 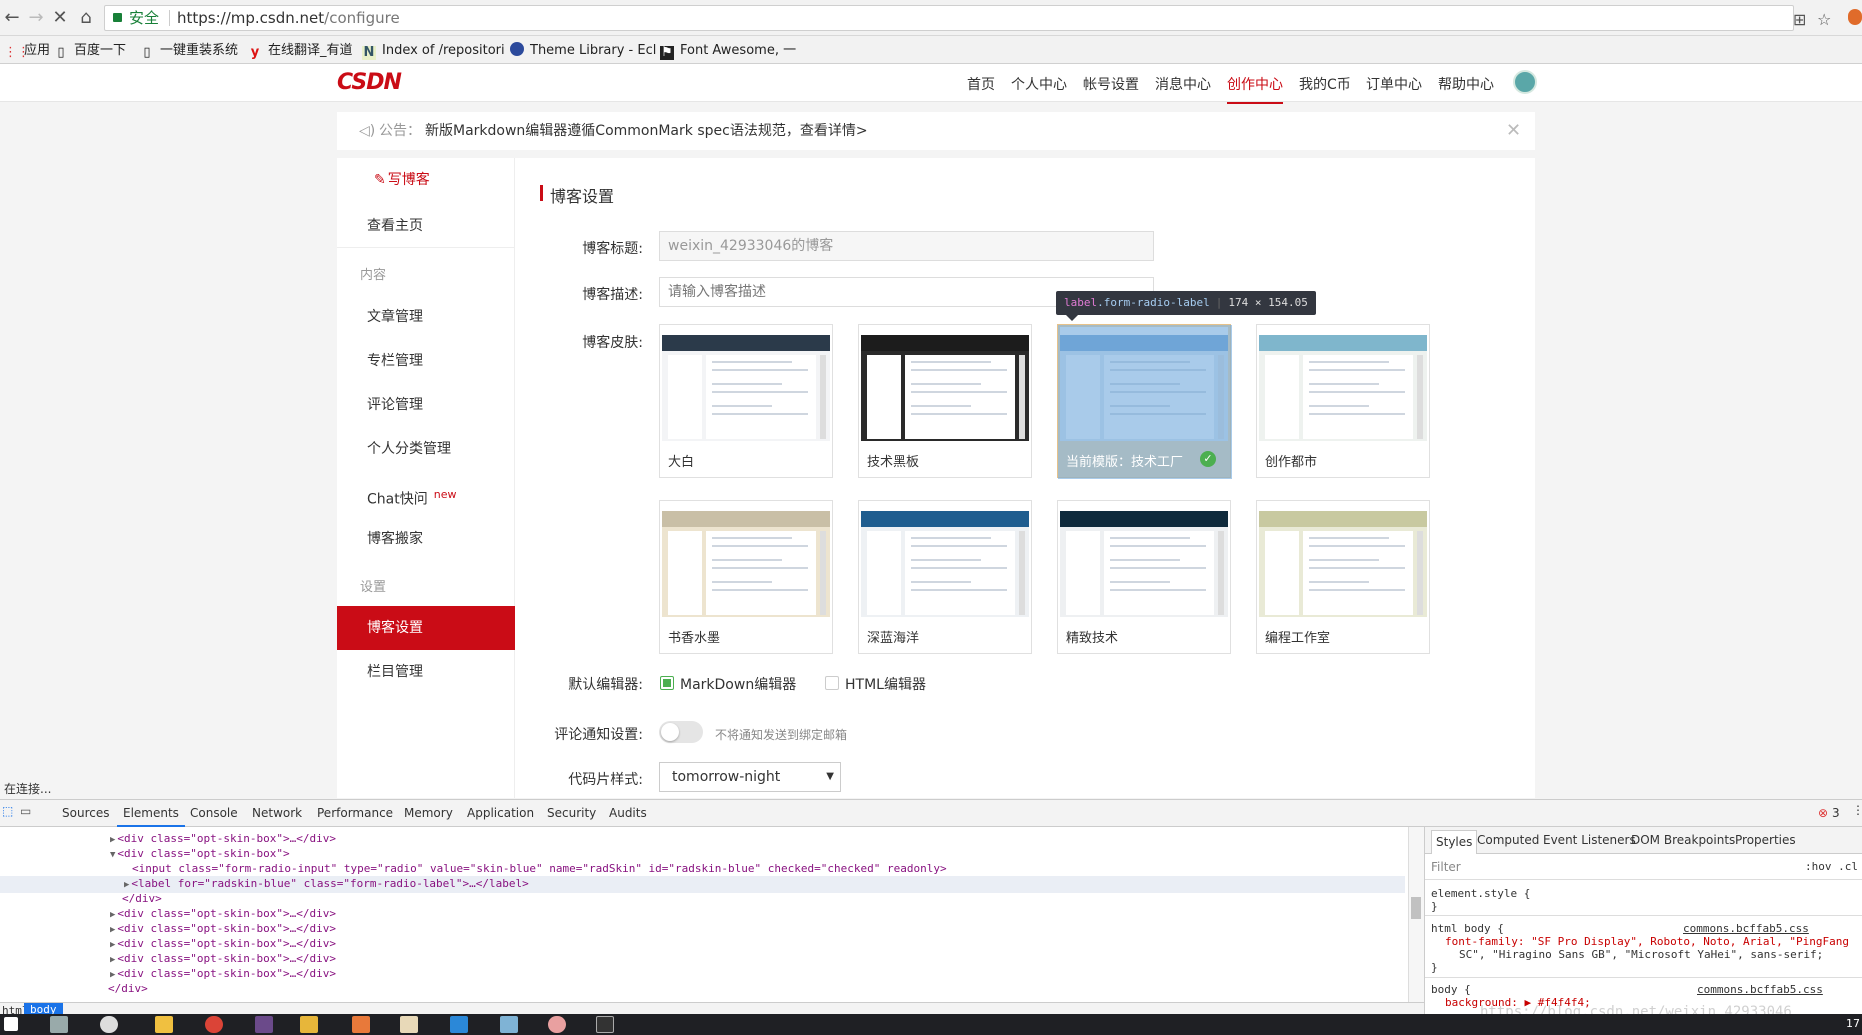 I want to click on task-view-icon, so click(x=59, y=1024).